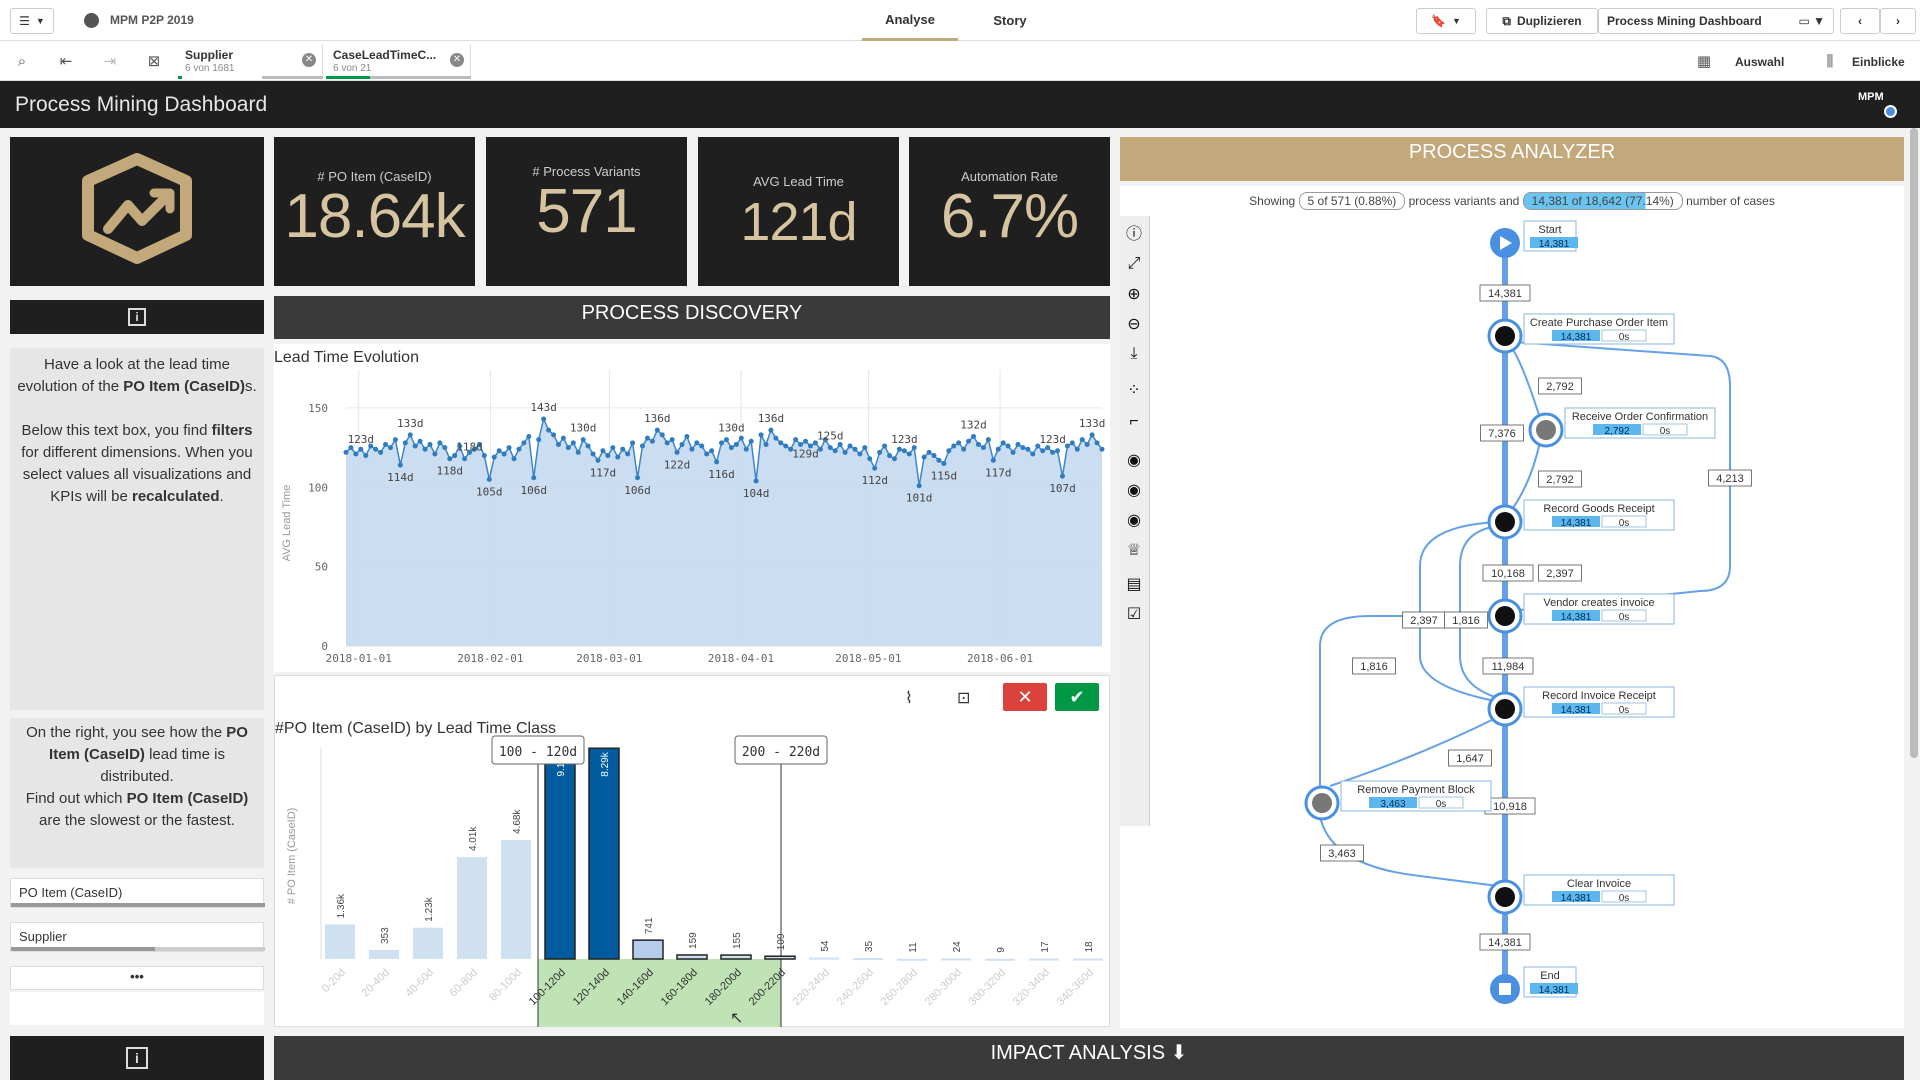 This screenshot has width=1920, height=1080. Describe the element at coordinates (352, 68) in the screenshot. I see `chip-count: 6 von 21` at that location.